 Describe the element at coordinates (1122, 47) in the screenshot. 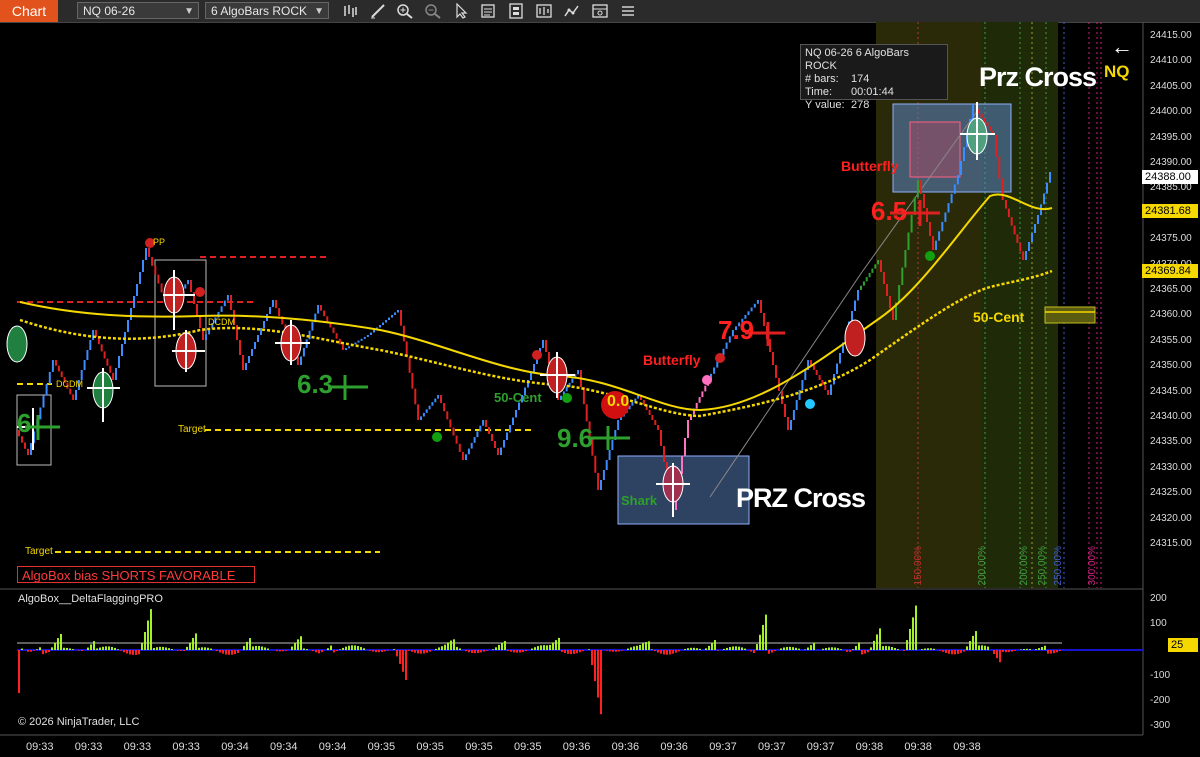

I see `back-arrow-icon: ←` at that location.